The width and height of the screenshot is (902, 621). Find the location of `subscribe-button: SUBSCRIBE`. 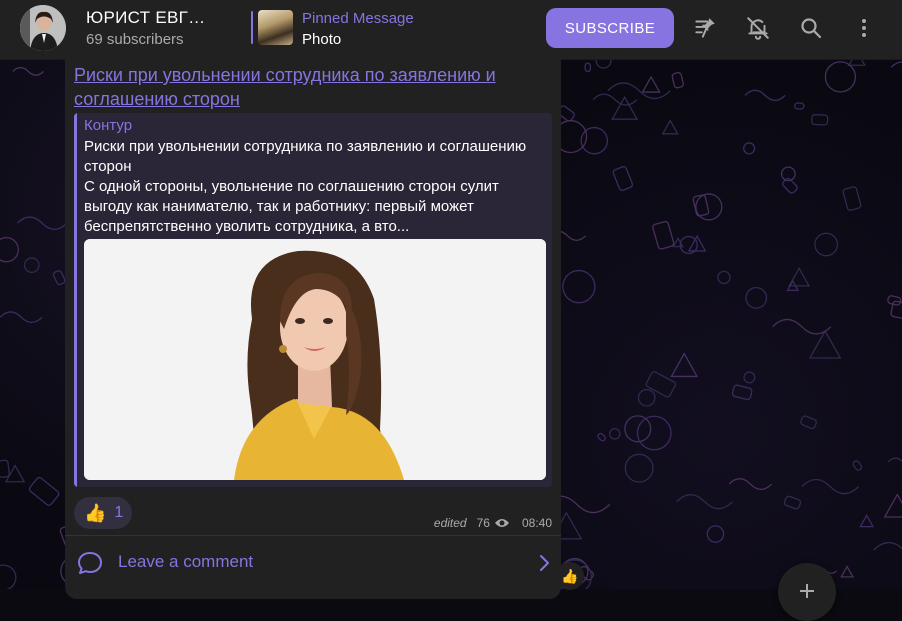

subscribe-button: SUBSCRIBE is located at coordinates (610, 28).